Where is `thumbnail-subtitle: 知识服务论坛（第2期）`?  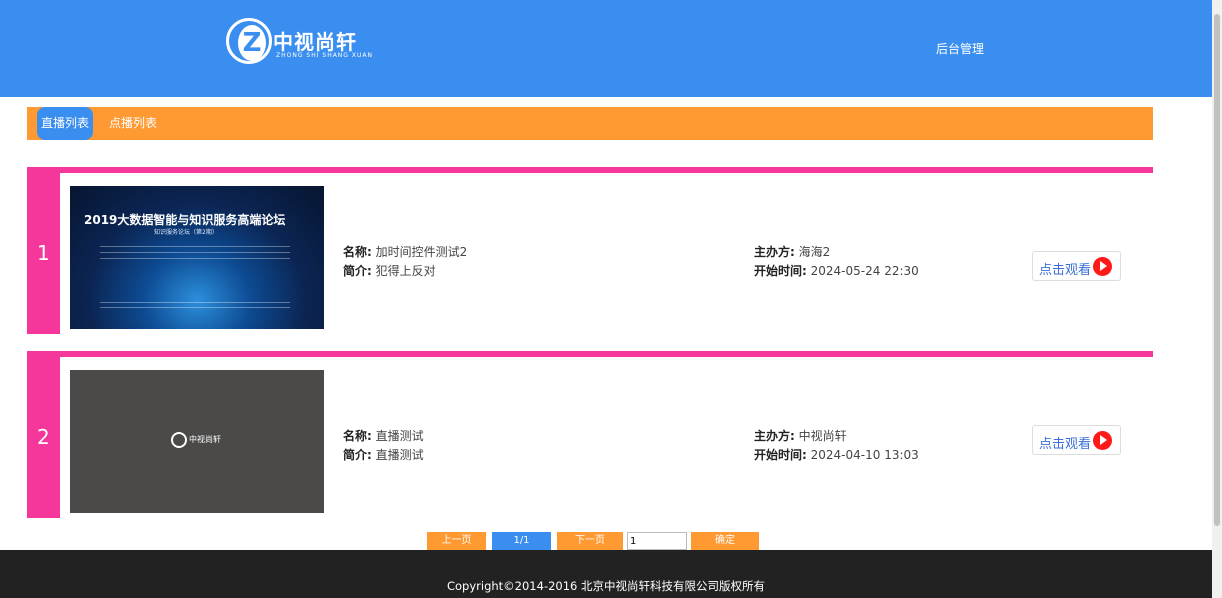
thumbnail-subtitle: 知识服务论坛（第2期） is located at coordinates (186, 232).